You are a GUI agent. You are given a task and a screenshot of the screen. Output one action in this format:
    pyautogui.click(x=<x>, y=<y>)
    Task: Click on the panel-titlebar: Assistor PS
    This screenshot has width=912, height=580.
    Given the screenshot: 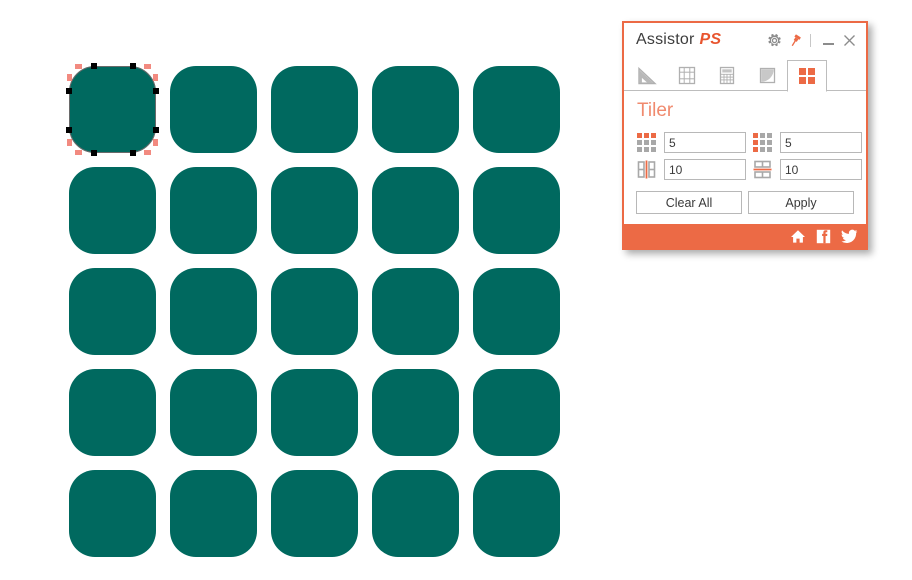 What is the action you would take?
    pyautogui.click(x=745, y=40)
    